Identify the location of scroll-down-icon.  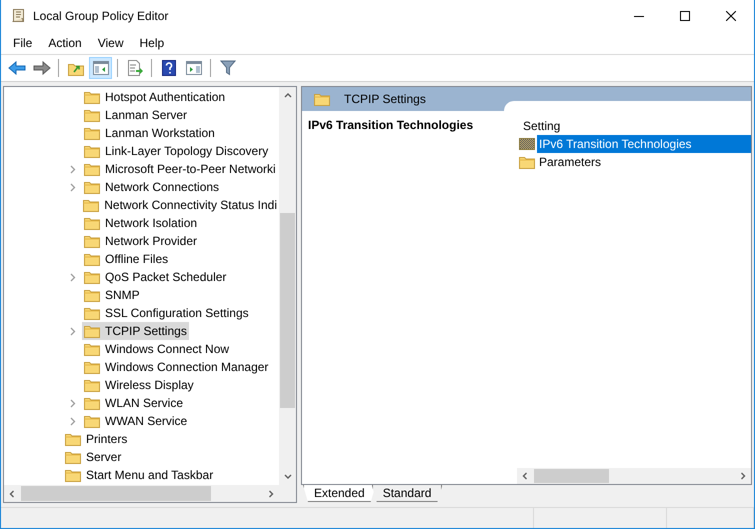
(288, 477).